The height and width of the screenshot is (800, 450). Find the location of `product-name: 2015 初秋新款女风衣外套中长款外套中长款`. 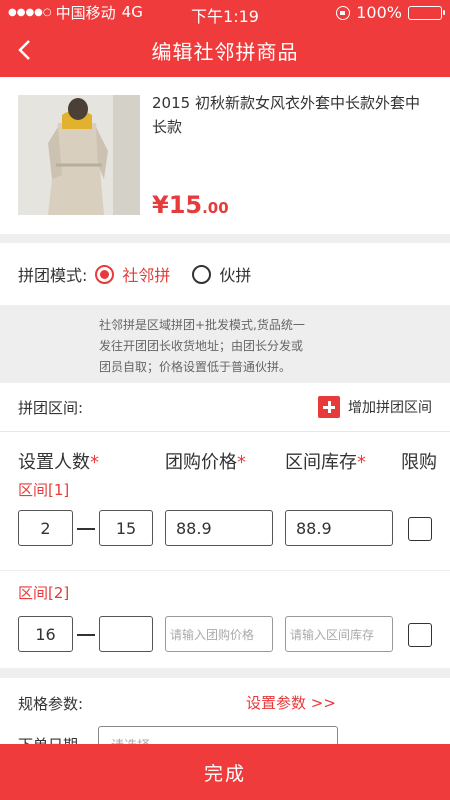

product-name: 2015 初秋新款女风衣外套中长款外套中长款 is located at coordinates (286, 115).